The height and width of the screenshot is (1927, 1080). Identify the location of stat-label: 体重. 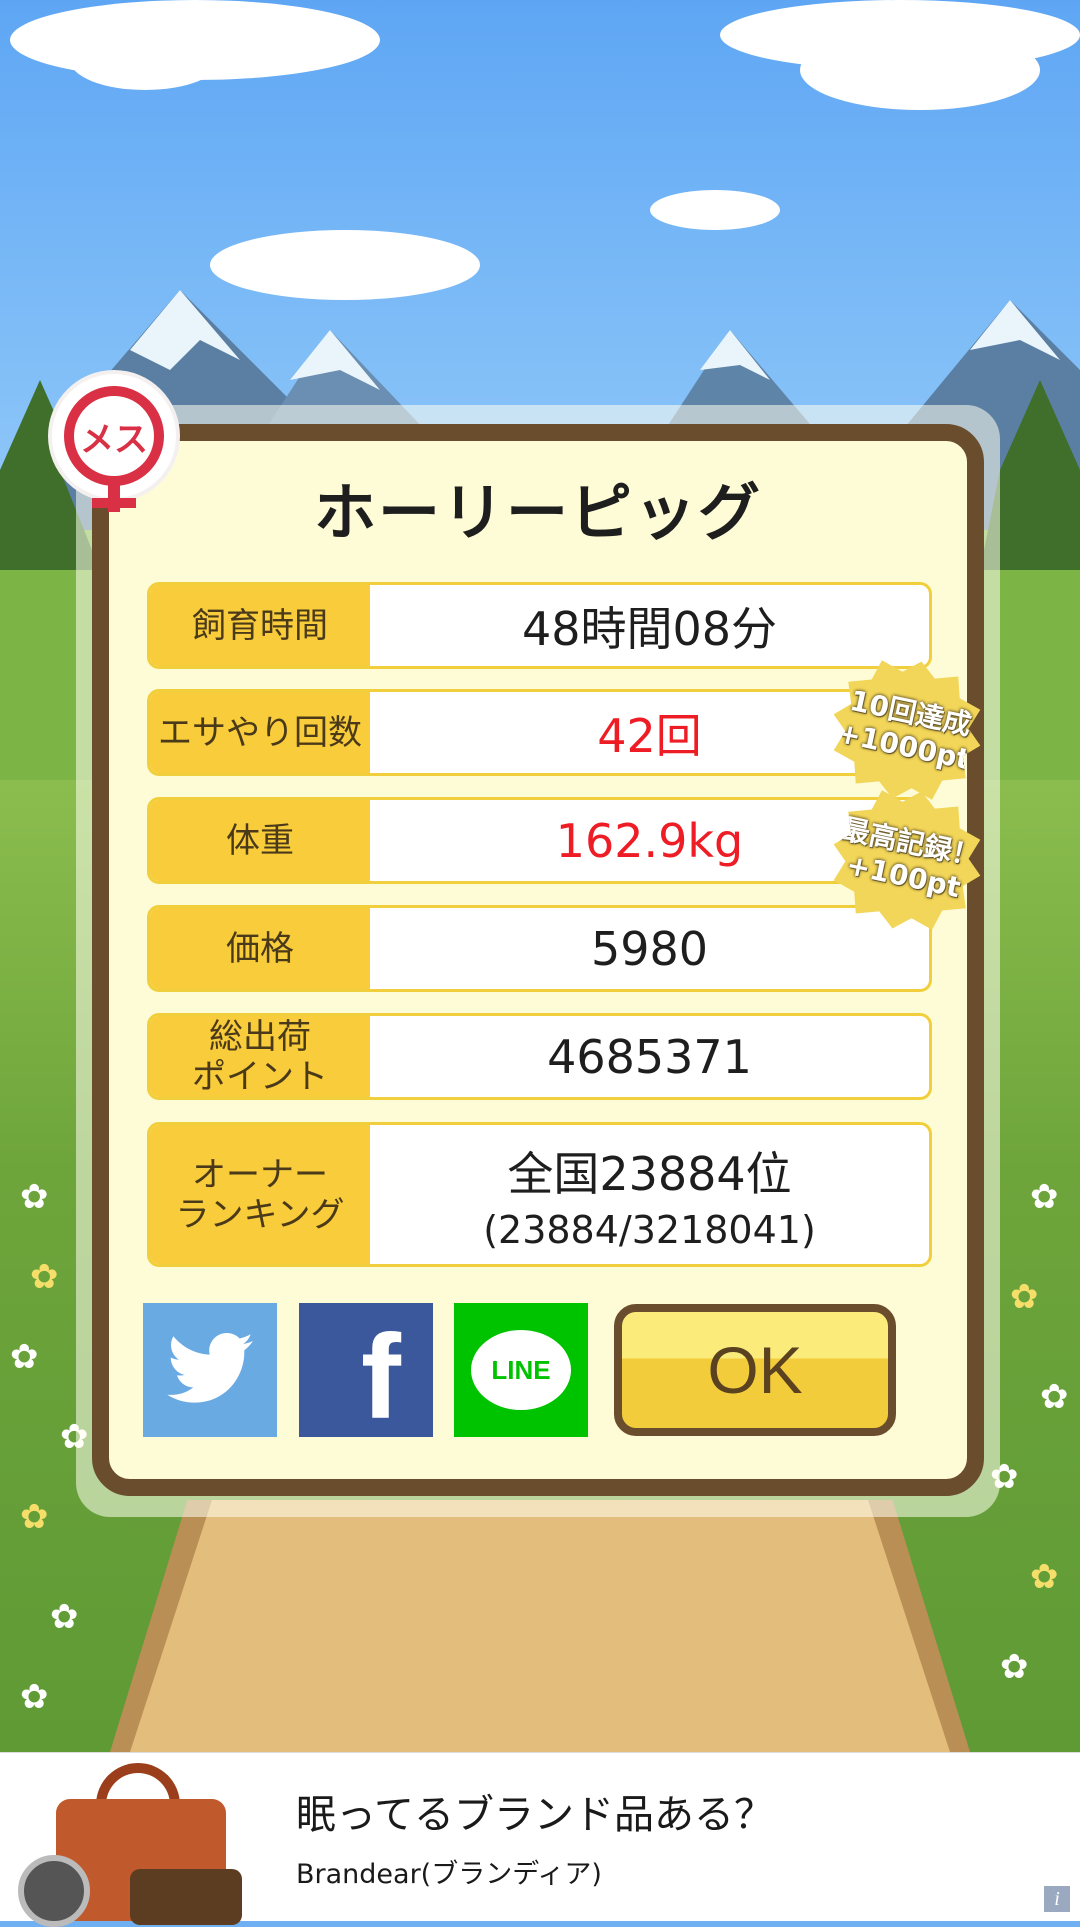
(260, 840).